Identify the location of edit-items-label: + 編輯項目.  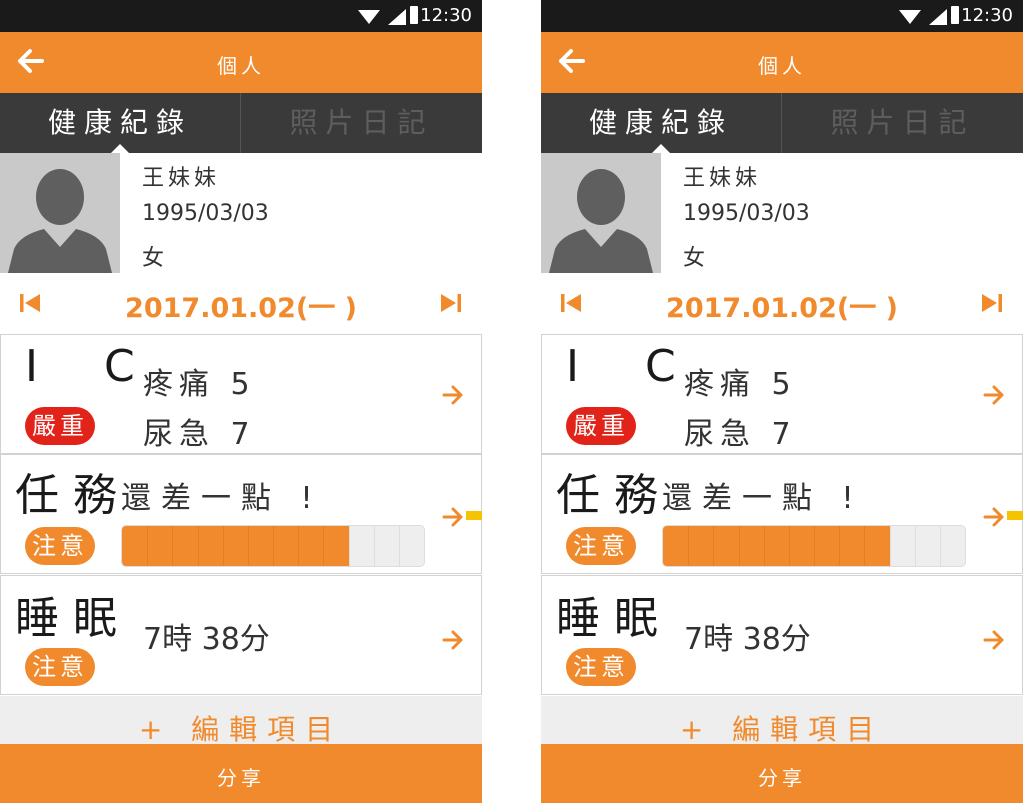
(241, 729).